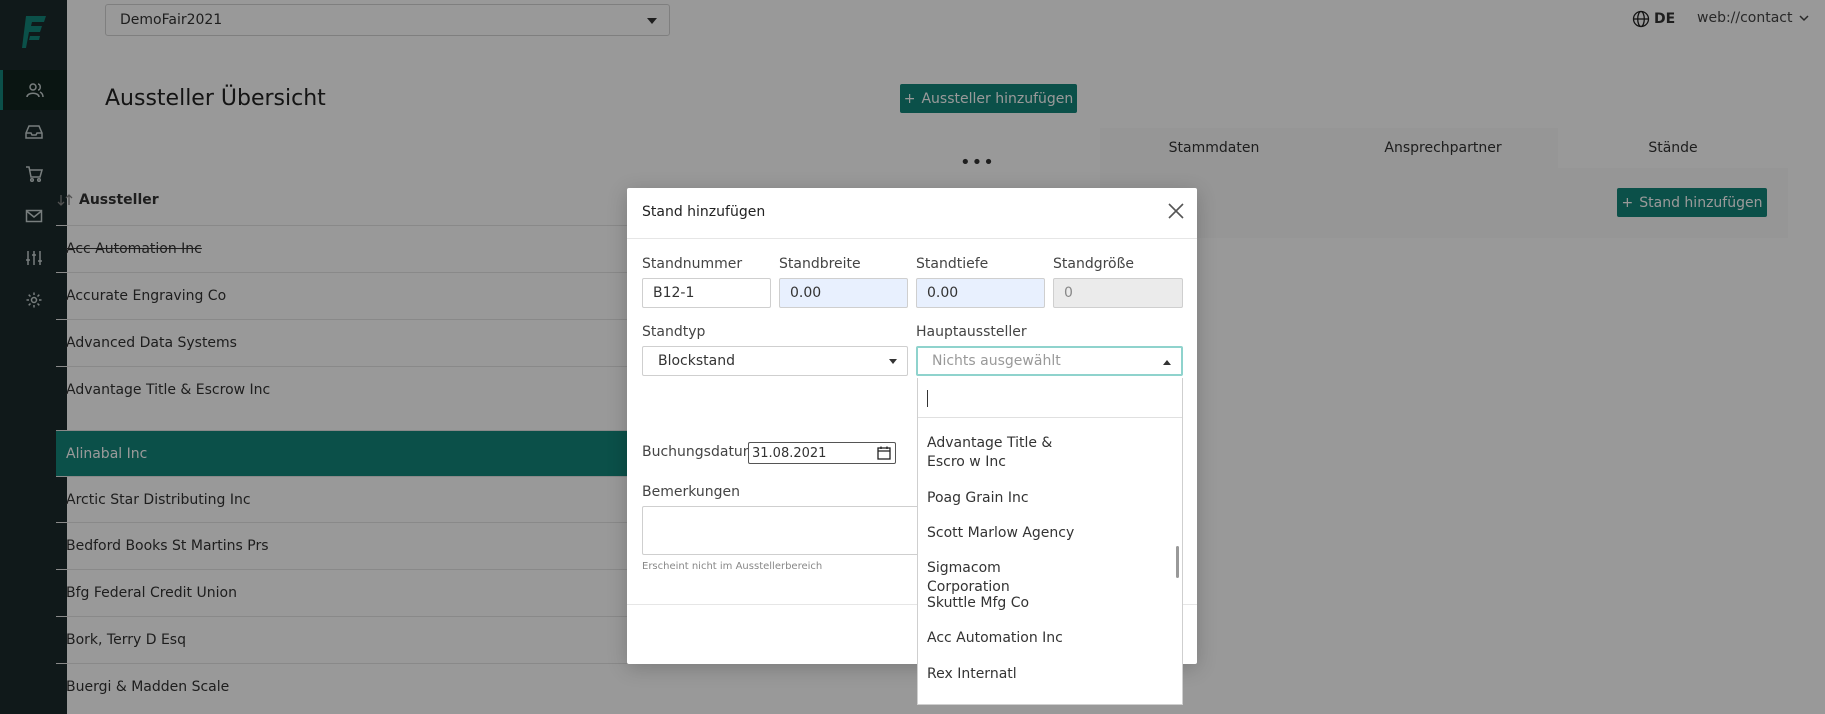  What do you see at coordinates (1007, 638) in the screenshot?
I see `dropdown-option: Acc Automation Inc` at bounding box center [1007, 638].